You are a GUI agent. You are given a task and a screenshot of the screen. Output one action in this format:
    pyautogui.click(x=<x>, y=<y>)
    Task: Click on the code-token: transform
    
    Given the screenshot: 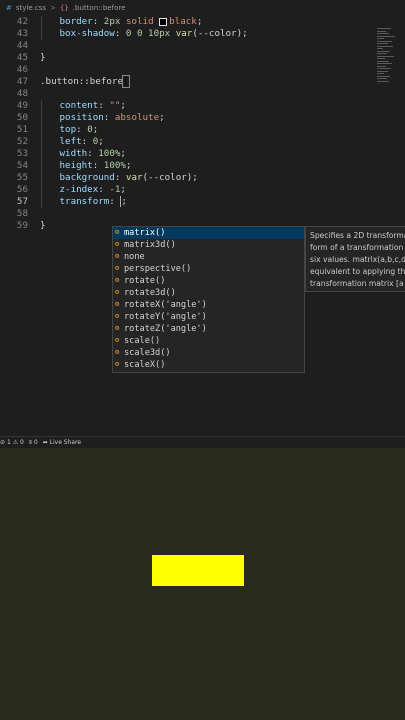 What is the action you would take?
    pyautogui.click(x=84, y=201)
    